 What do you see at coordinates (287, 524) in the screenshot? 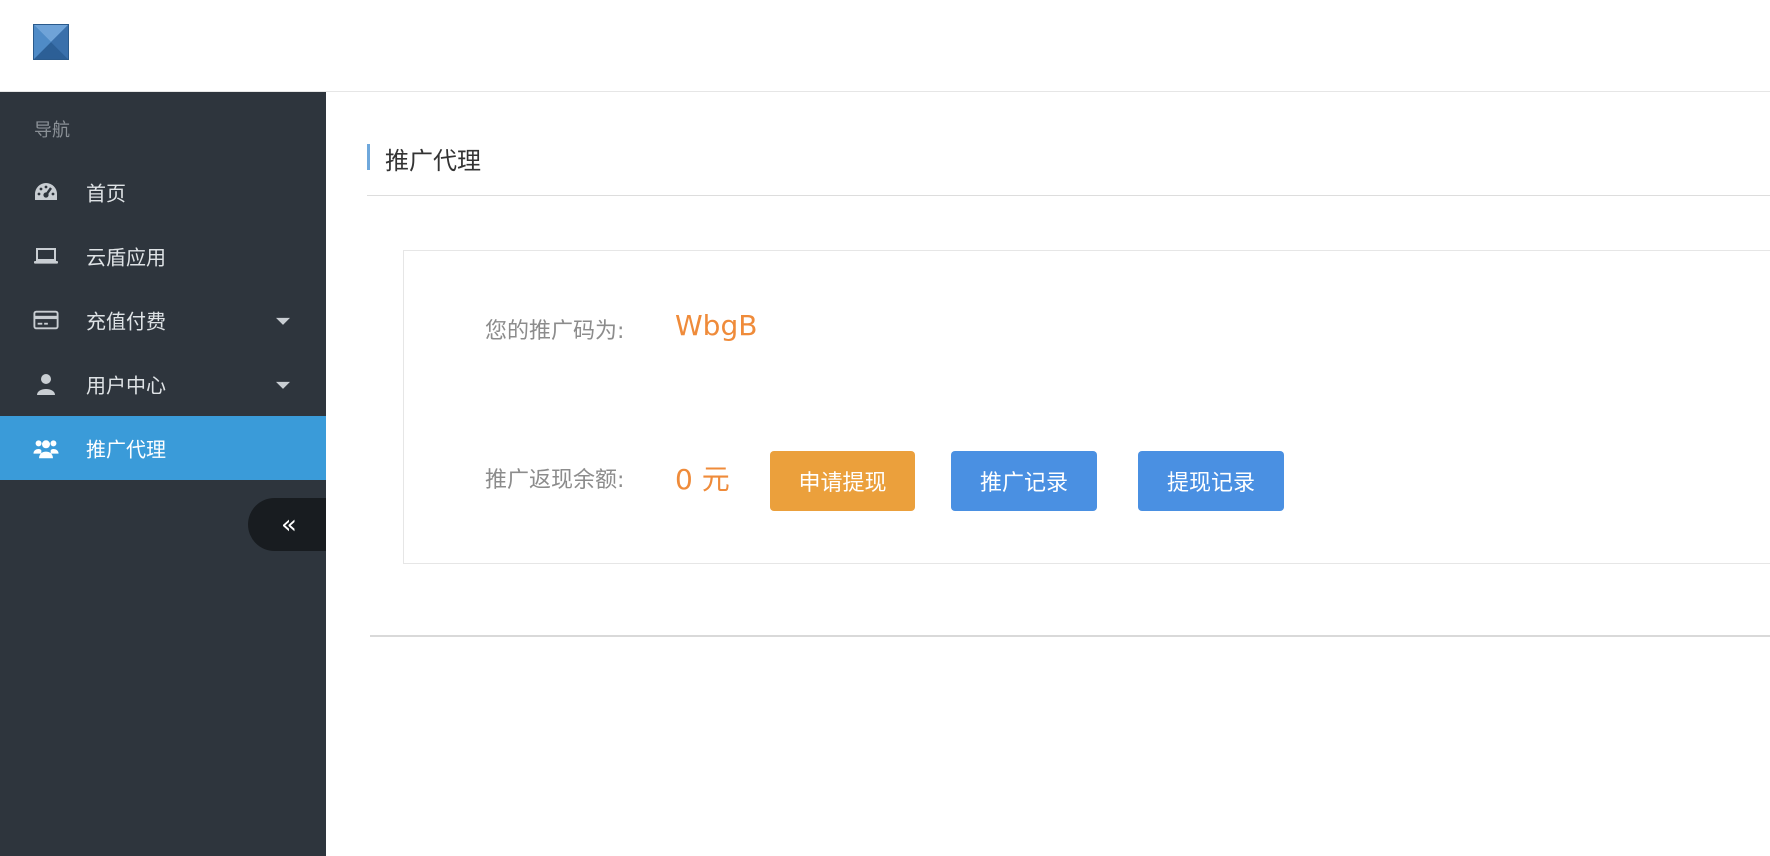
I see `collapse-sidebar-button: «` at bounding box center [287, 524].